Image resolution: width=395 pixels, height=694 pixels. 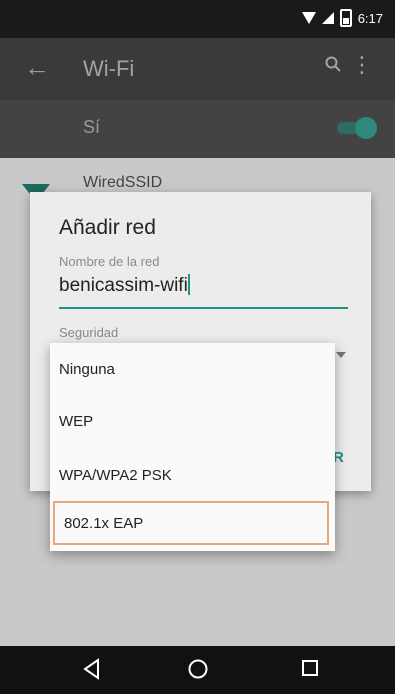 I want to click on back-arrow-icon: ←, so click(x=37, y=67).